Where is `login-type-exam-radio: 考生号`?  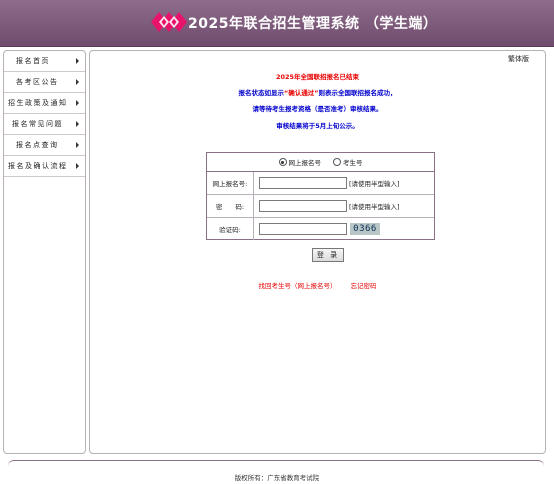
login-type-exam-radio: 考生号 is located at coordinates (348, 162).